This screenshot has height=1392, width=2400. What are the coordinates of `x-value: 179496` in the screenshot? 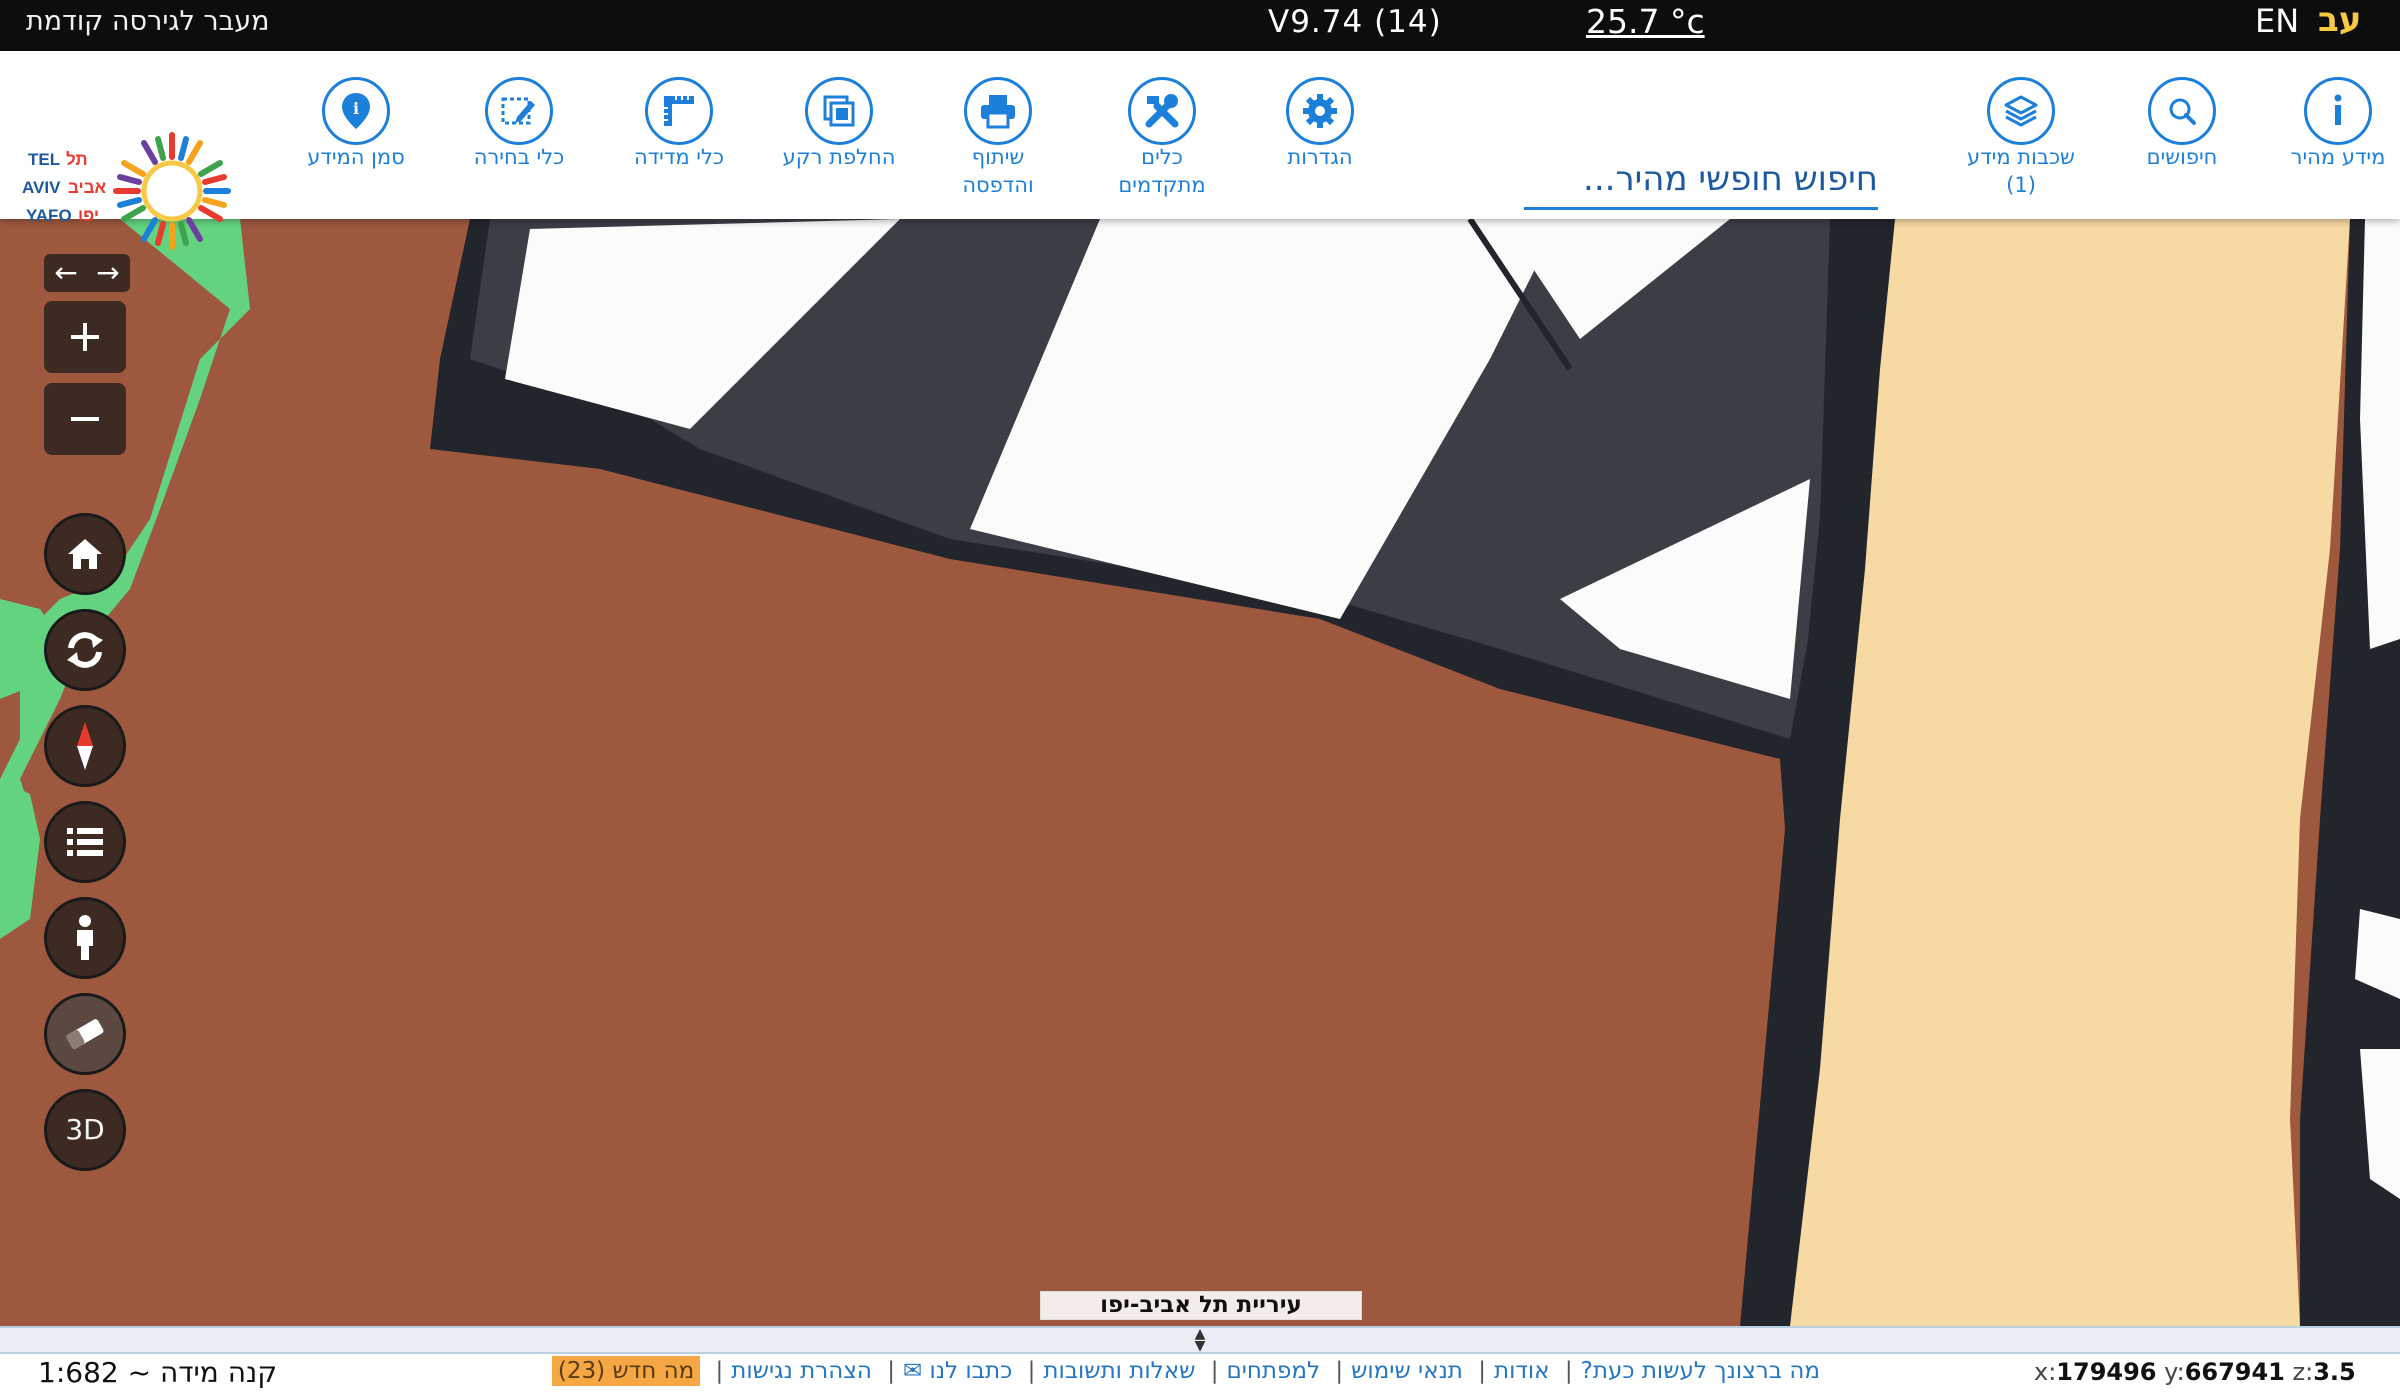 It's located at (2106, 1372).